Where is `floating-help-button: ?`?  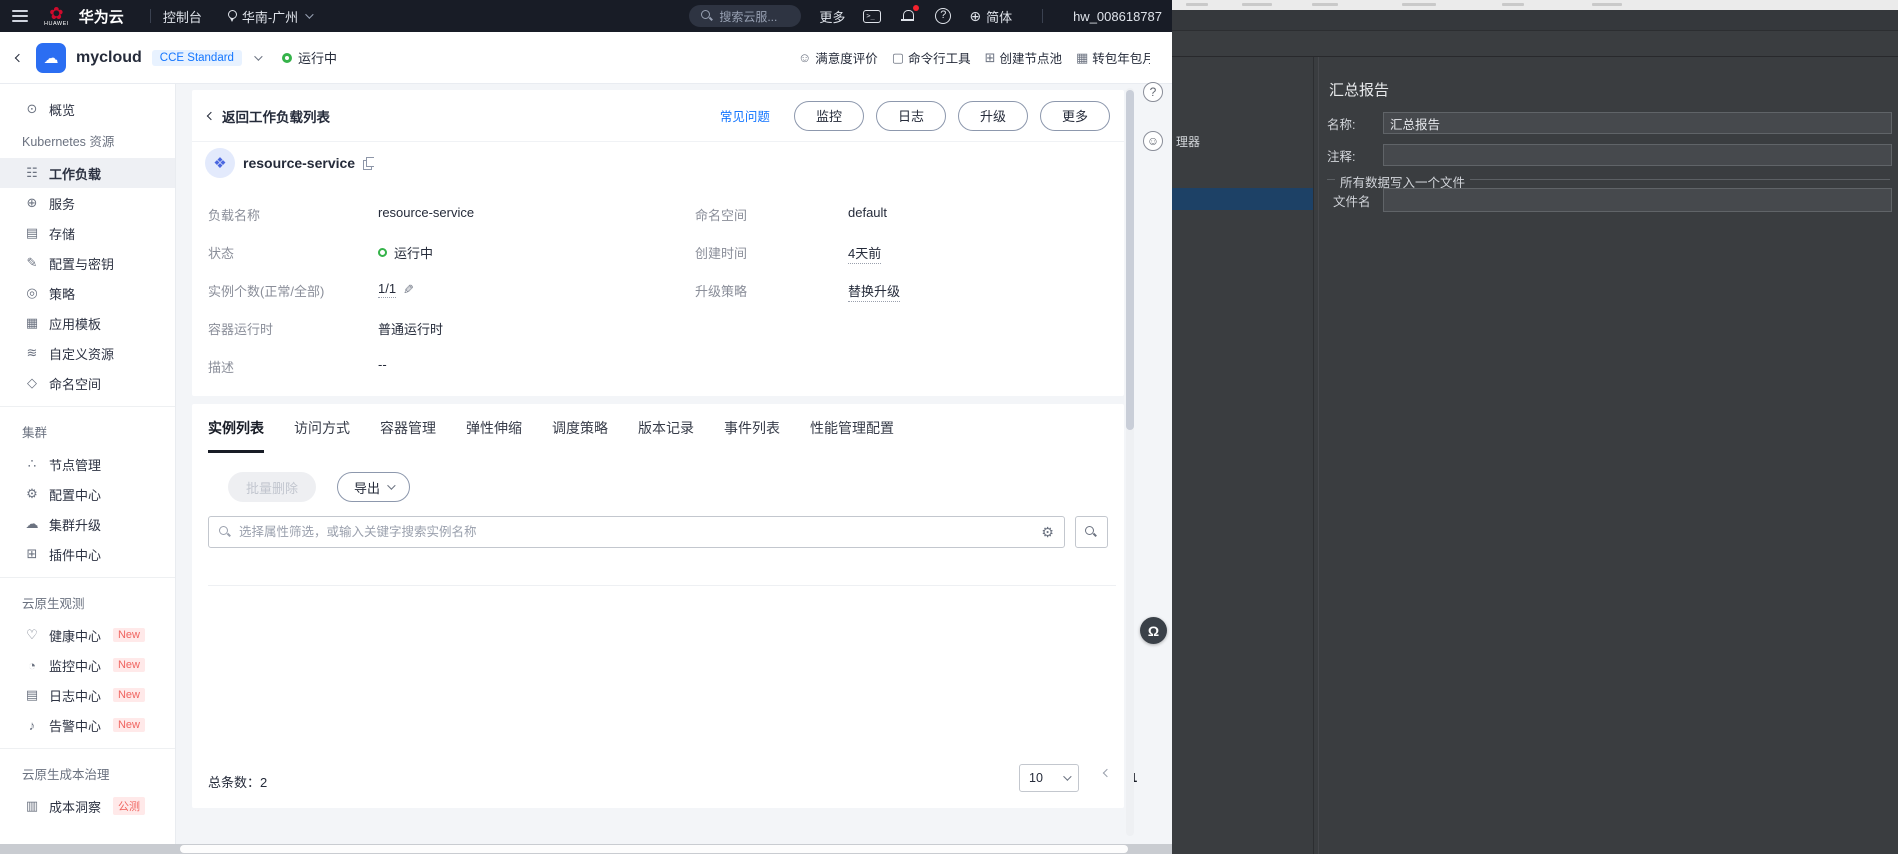
floating-help-button: ? is located at coordinates (1153, 92).